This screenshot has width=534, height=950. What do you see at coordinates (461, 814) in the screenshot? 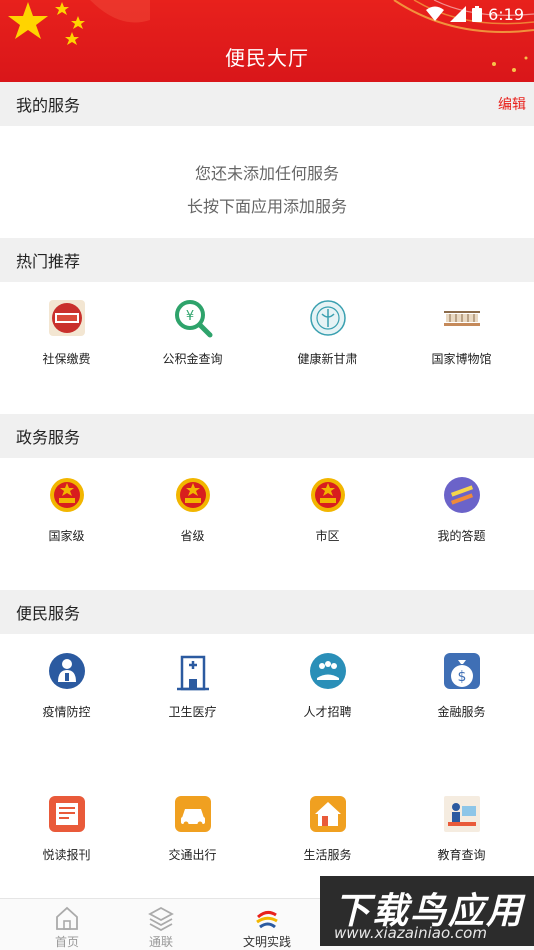
I see `education-icon` at bounding box center [461, 814].